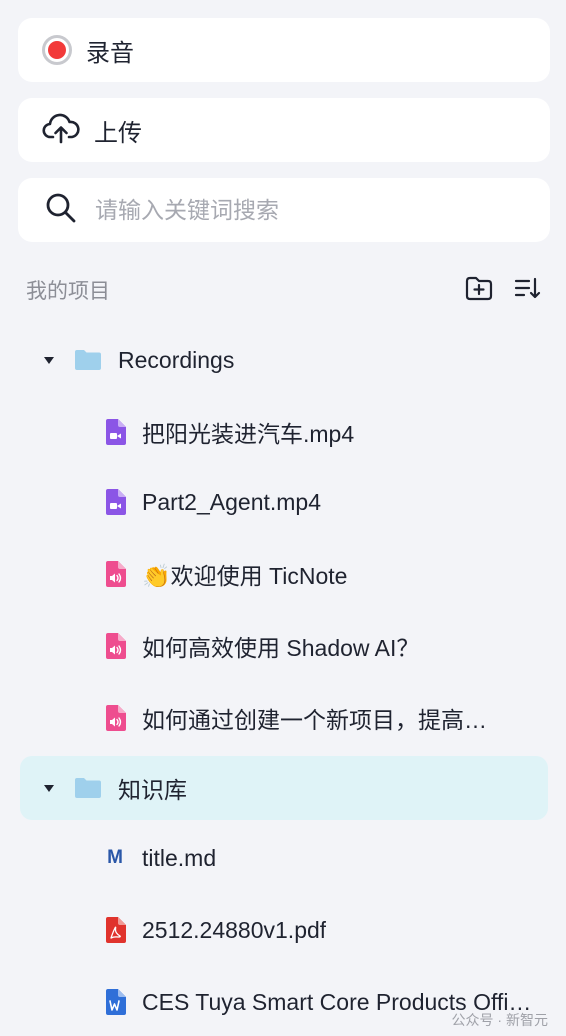 This screenshot has height=1036, width=566. I want to click on word-file-icon, so click(115, 1002).